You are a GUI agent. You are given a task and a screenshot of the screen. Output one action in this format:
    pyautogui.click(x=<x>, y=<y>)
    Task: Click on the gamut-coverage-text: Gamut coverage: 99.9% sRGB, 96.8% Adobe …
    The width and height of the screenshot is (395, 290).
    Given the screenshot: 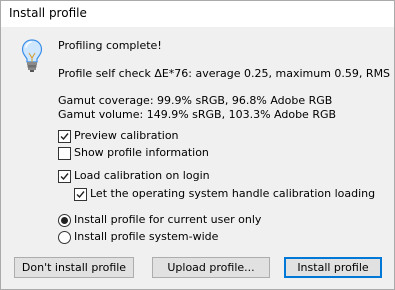 What is the action you would take?
    pyautogui.click(x=195, y=100)
    